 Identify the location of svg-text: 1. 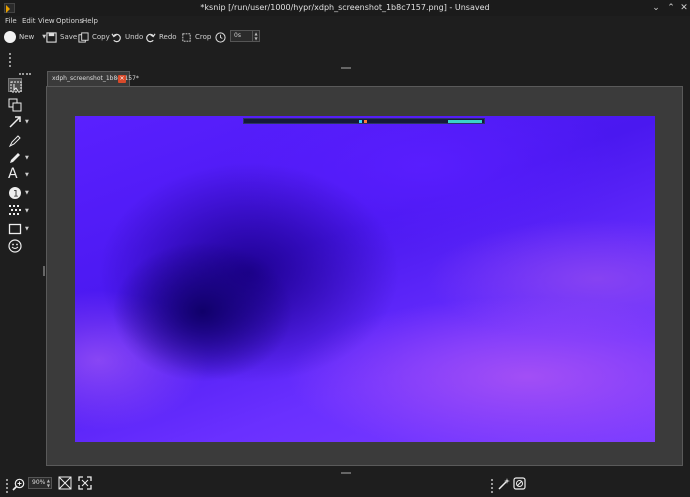
(16, 195).